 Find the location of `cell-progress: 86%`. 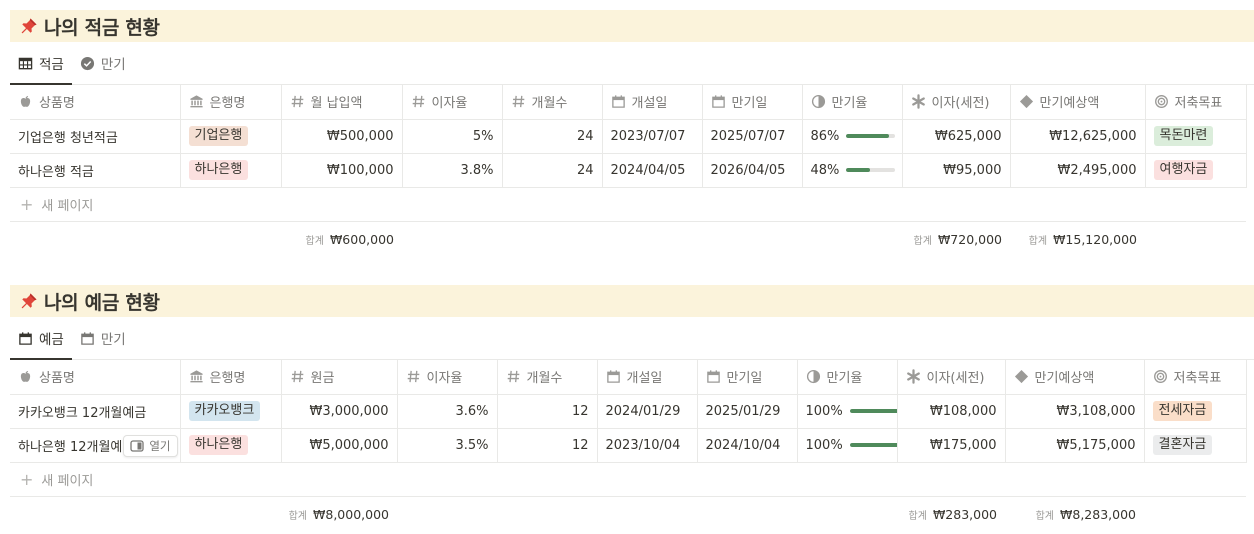

cell-progress: 86% is located at coordinates (852, 136).